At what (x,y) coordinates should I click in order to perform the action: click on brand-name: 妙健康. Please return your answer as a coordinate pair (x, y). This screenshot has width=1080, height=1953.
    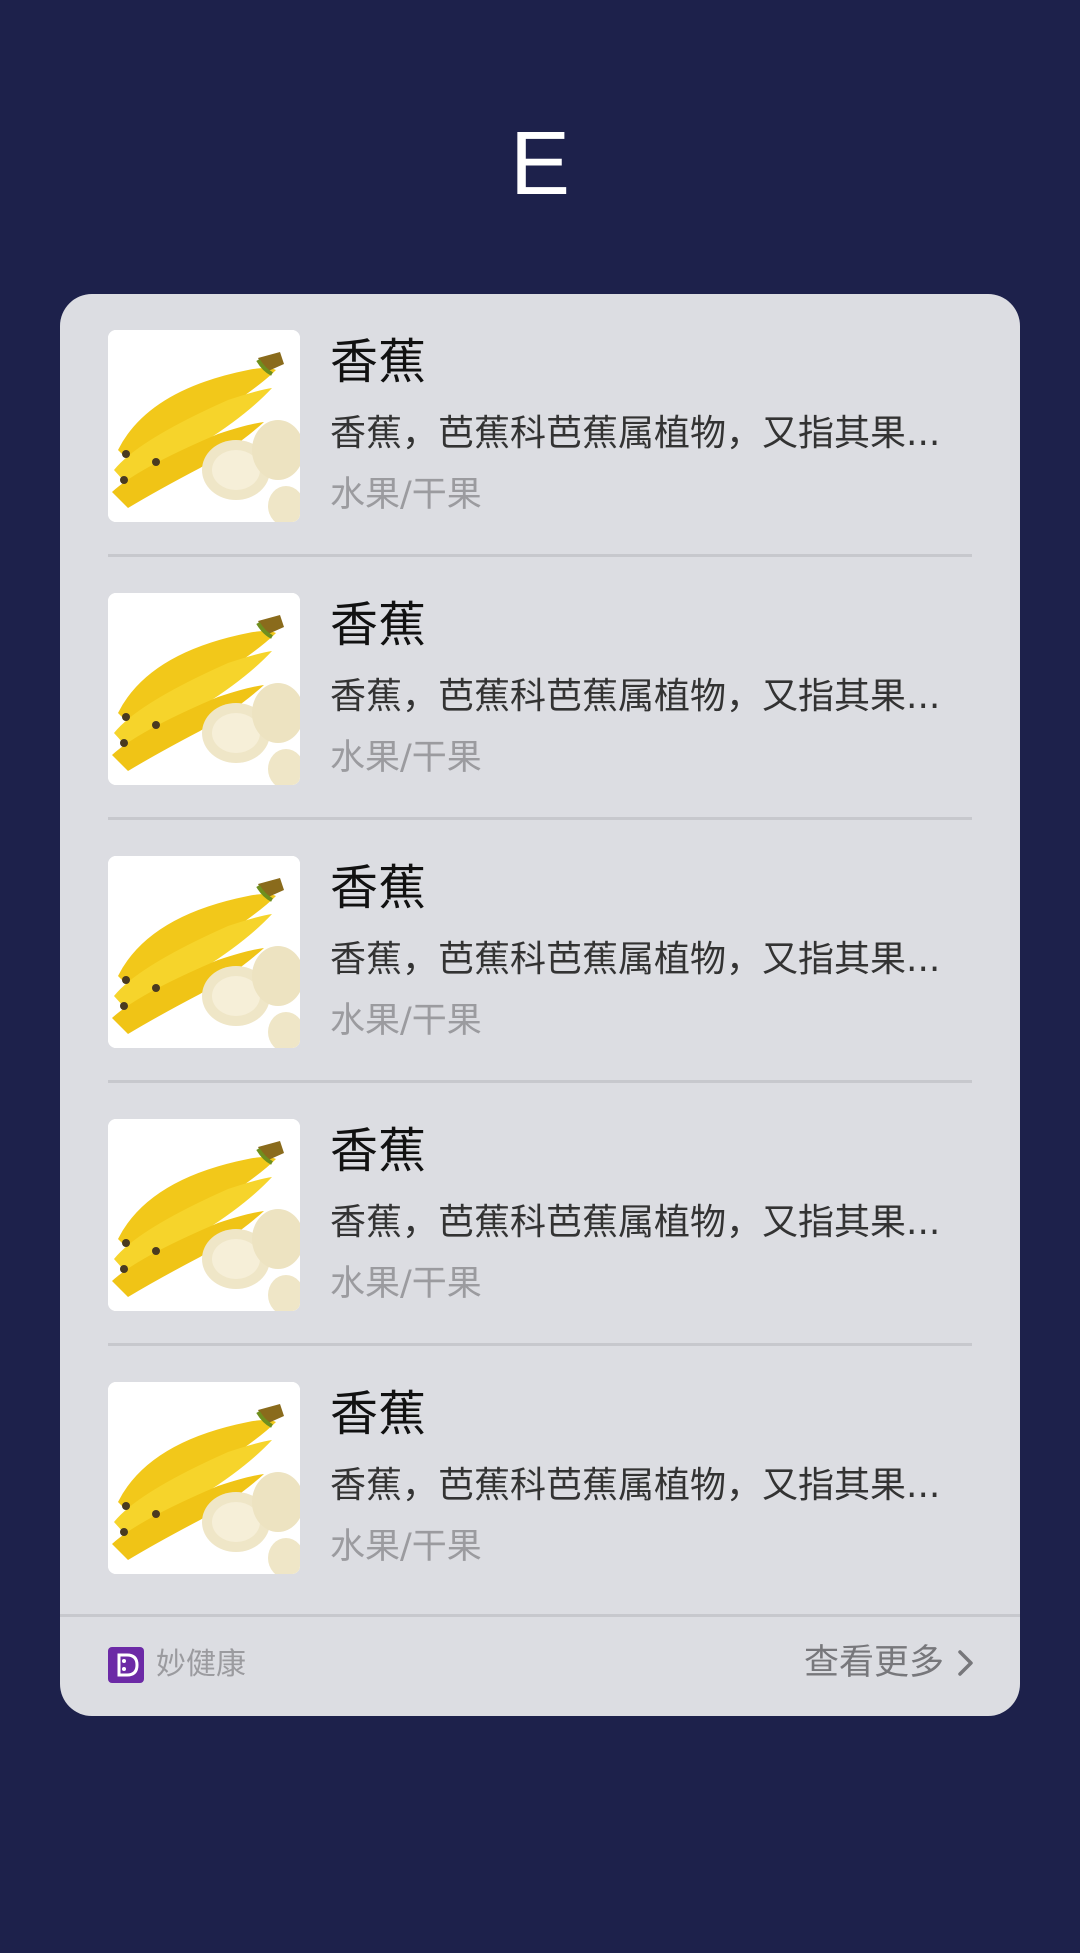
    Looking at the image, I should click on (201, 1664).